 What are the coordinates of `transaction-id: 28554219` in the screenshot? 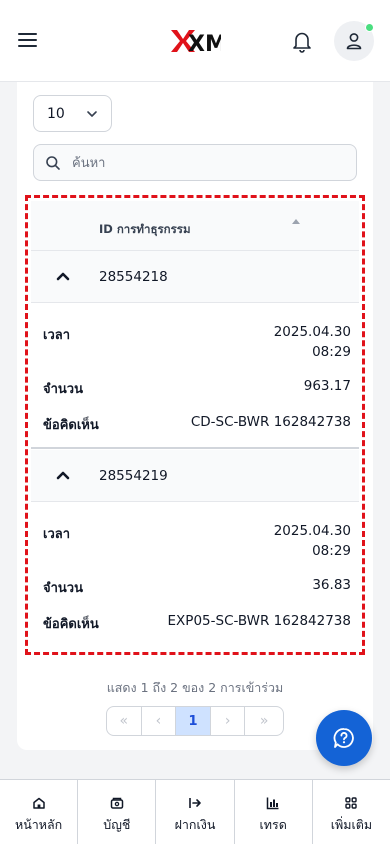 It's located at (133, 476).